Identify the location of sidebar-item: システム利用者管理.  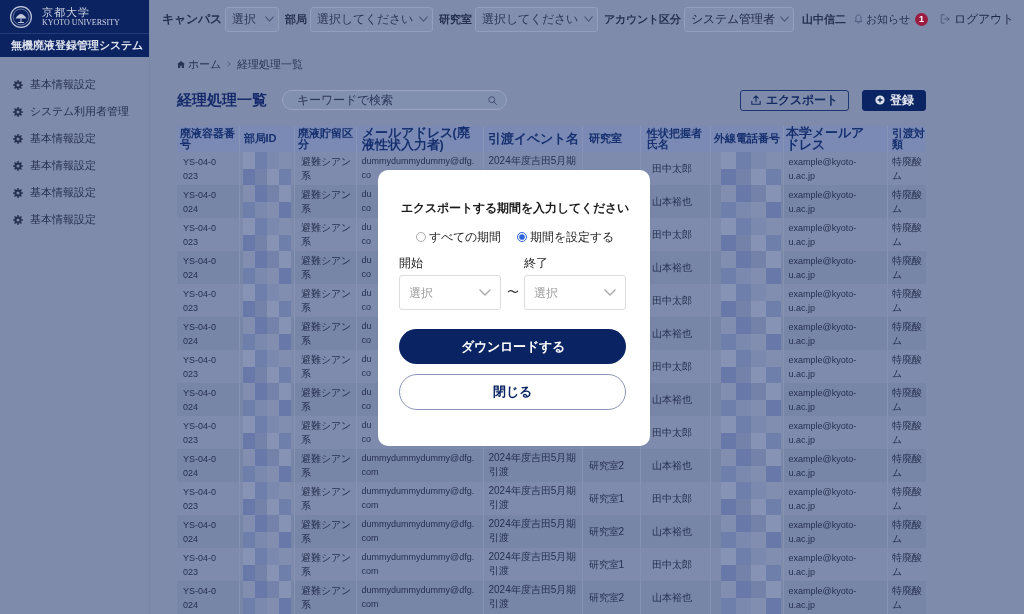
(74, 111).